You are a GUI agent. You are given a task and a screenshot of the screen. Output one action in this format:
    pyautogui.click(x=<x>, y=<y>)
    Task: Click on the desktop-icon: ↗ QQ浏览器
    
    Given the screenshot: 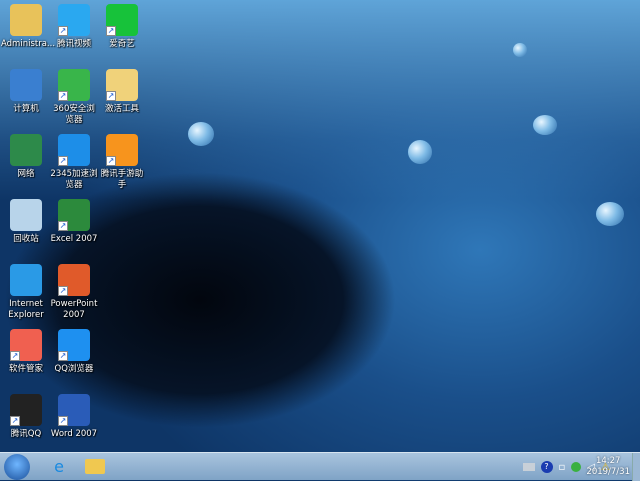 What is the action you would take?
    pyautogui.click(x=74, y=352)
    